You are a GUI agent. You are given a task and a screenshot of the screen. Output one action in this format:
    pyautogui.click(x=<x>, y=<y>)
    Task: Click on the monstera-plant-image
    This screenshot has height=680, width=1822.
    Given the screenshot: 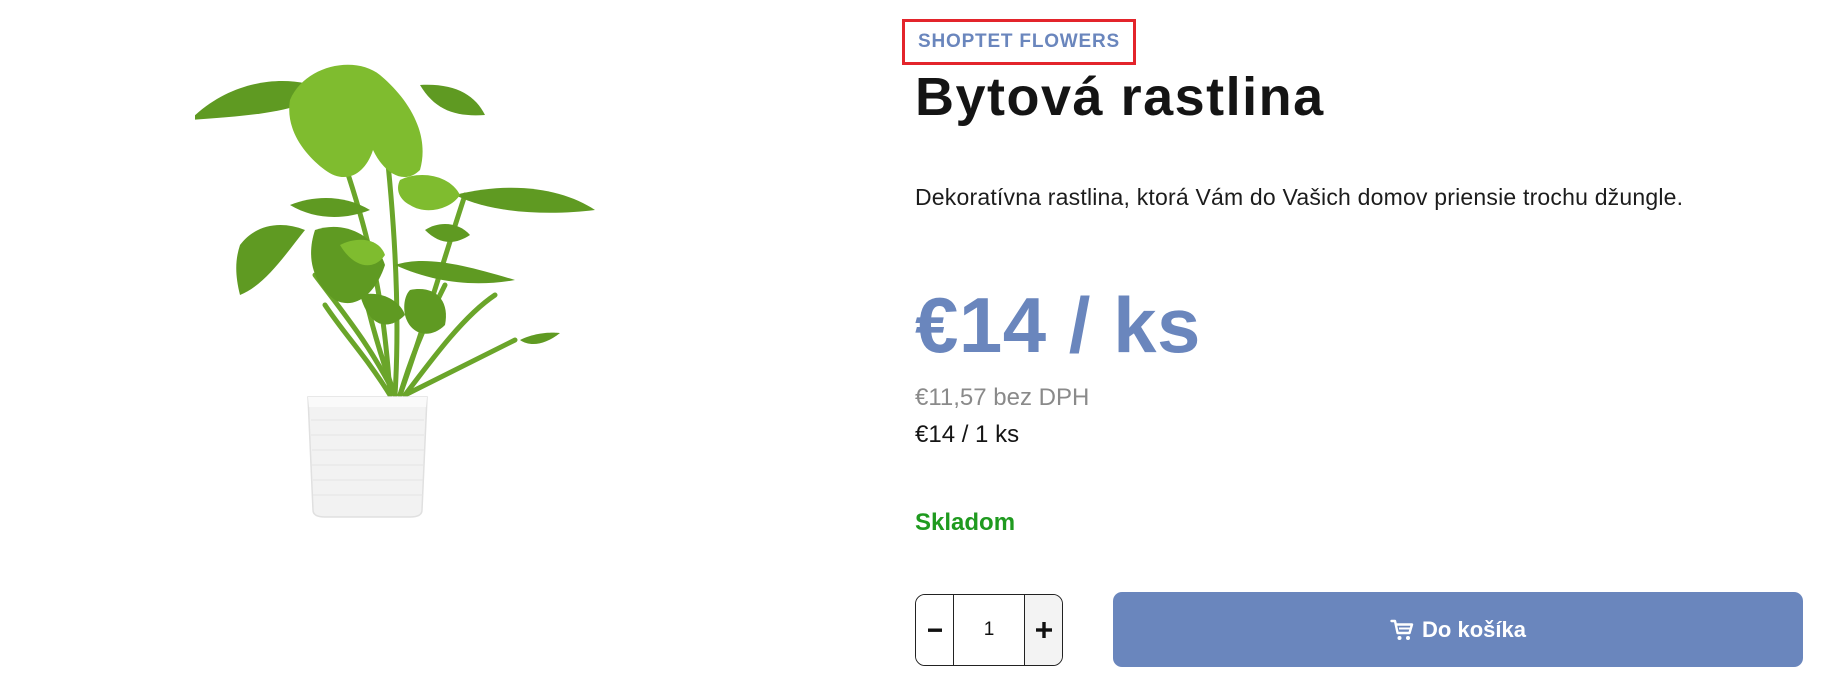 What is the action you would take?
    pyautogui.click(x=395, y=291)
    